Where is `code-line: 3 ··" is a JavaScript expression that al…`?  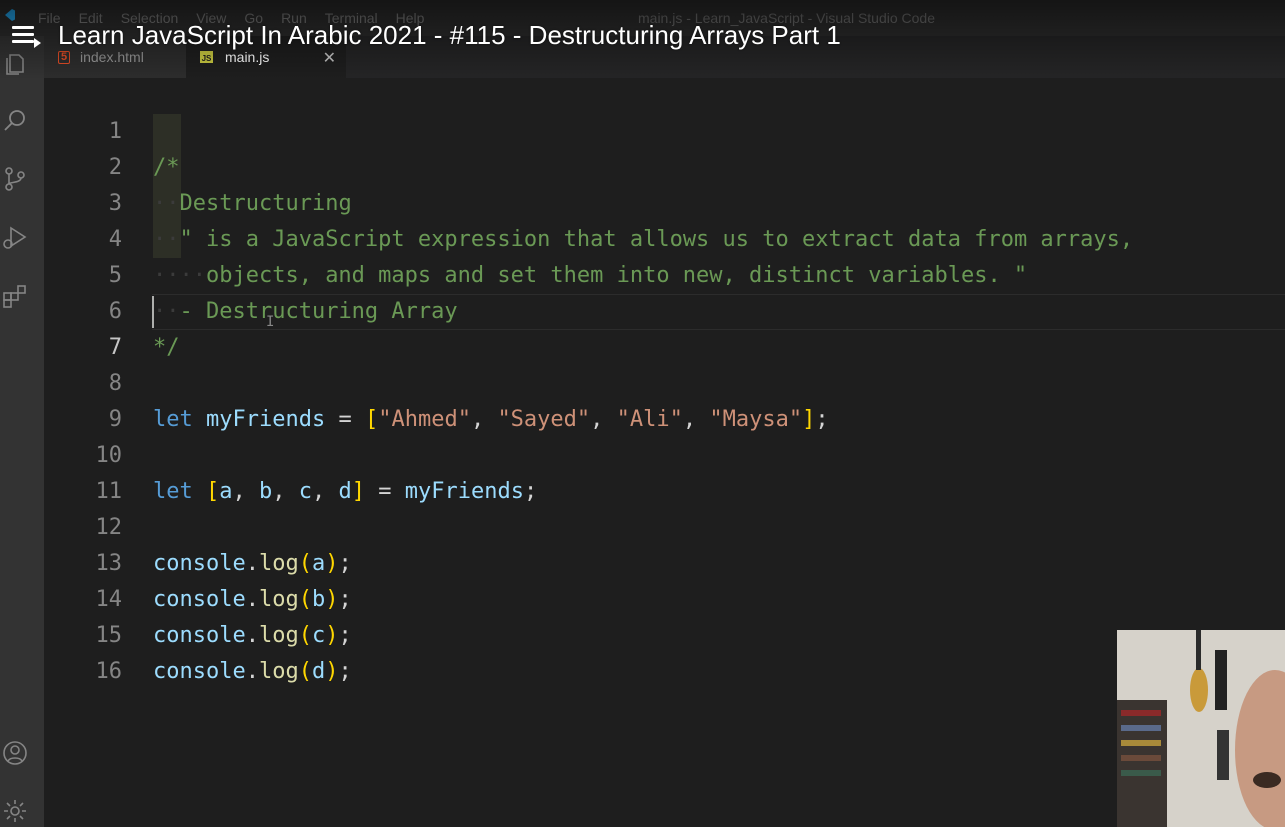 code-line: 3 ··" is a JavaScript expression that al… is located at coordinates (664, 201).